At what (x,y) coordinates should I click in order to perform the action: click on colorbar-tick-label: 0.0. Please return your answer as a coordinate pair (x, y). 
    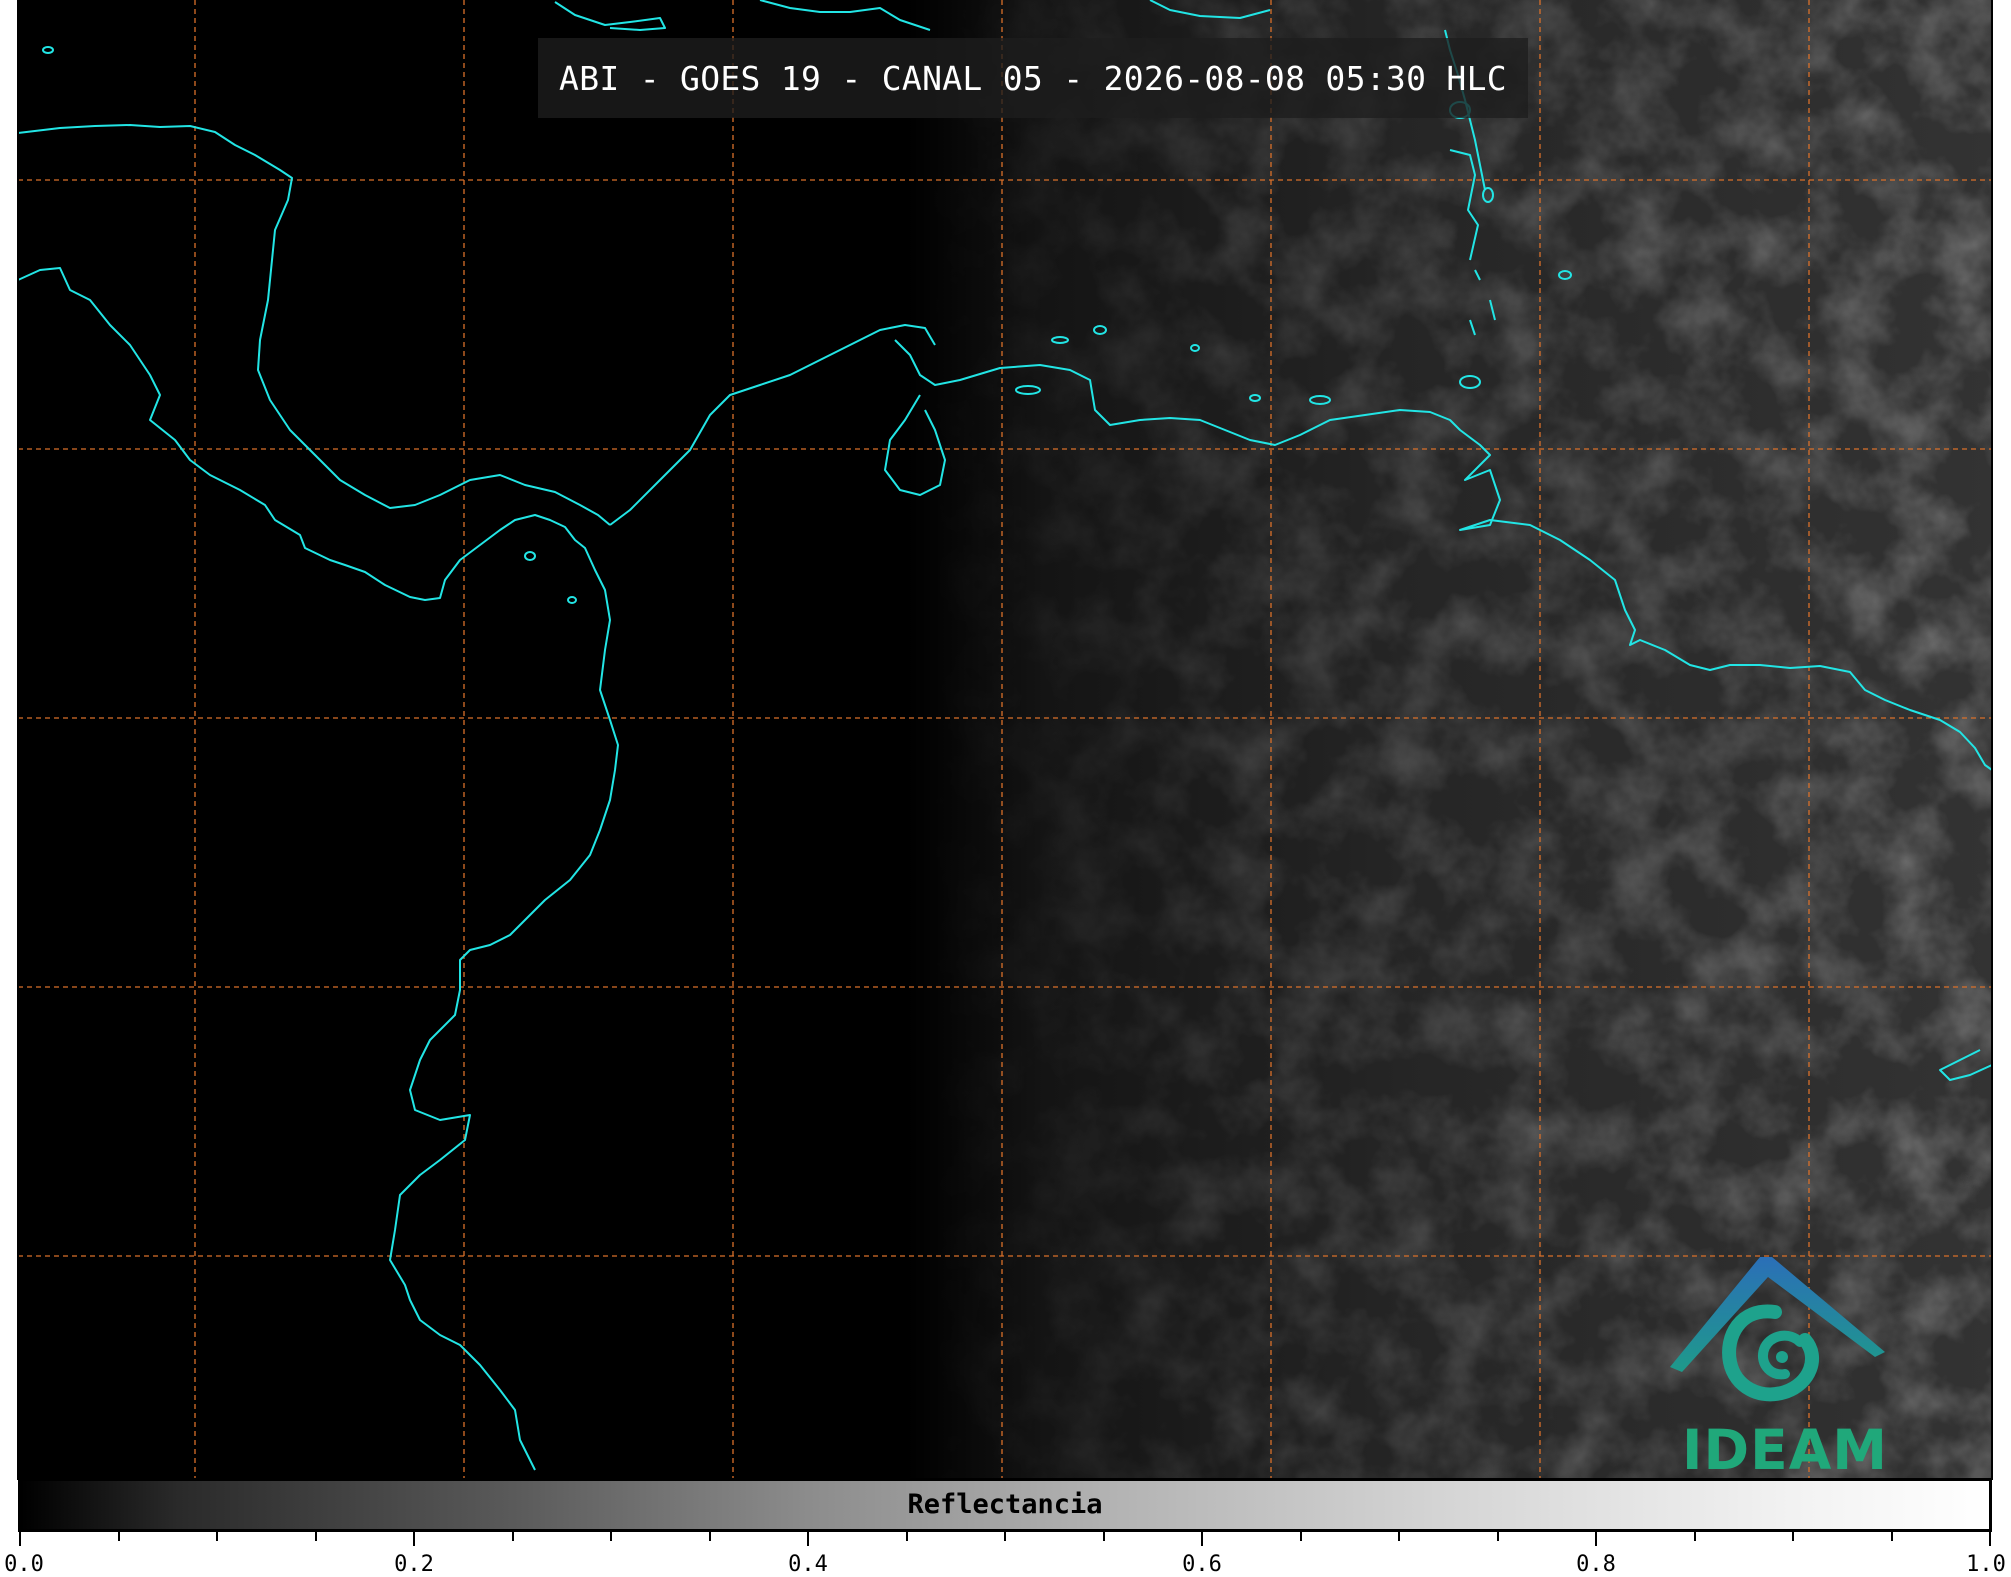
    Looking at the image, I should click on (24, 1564).